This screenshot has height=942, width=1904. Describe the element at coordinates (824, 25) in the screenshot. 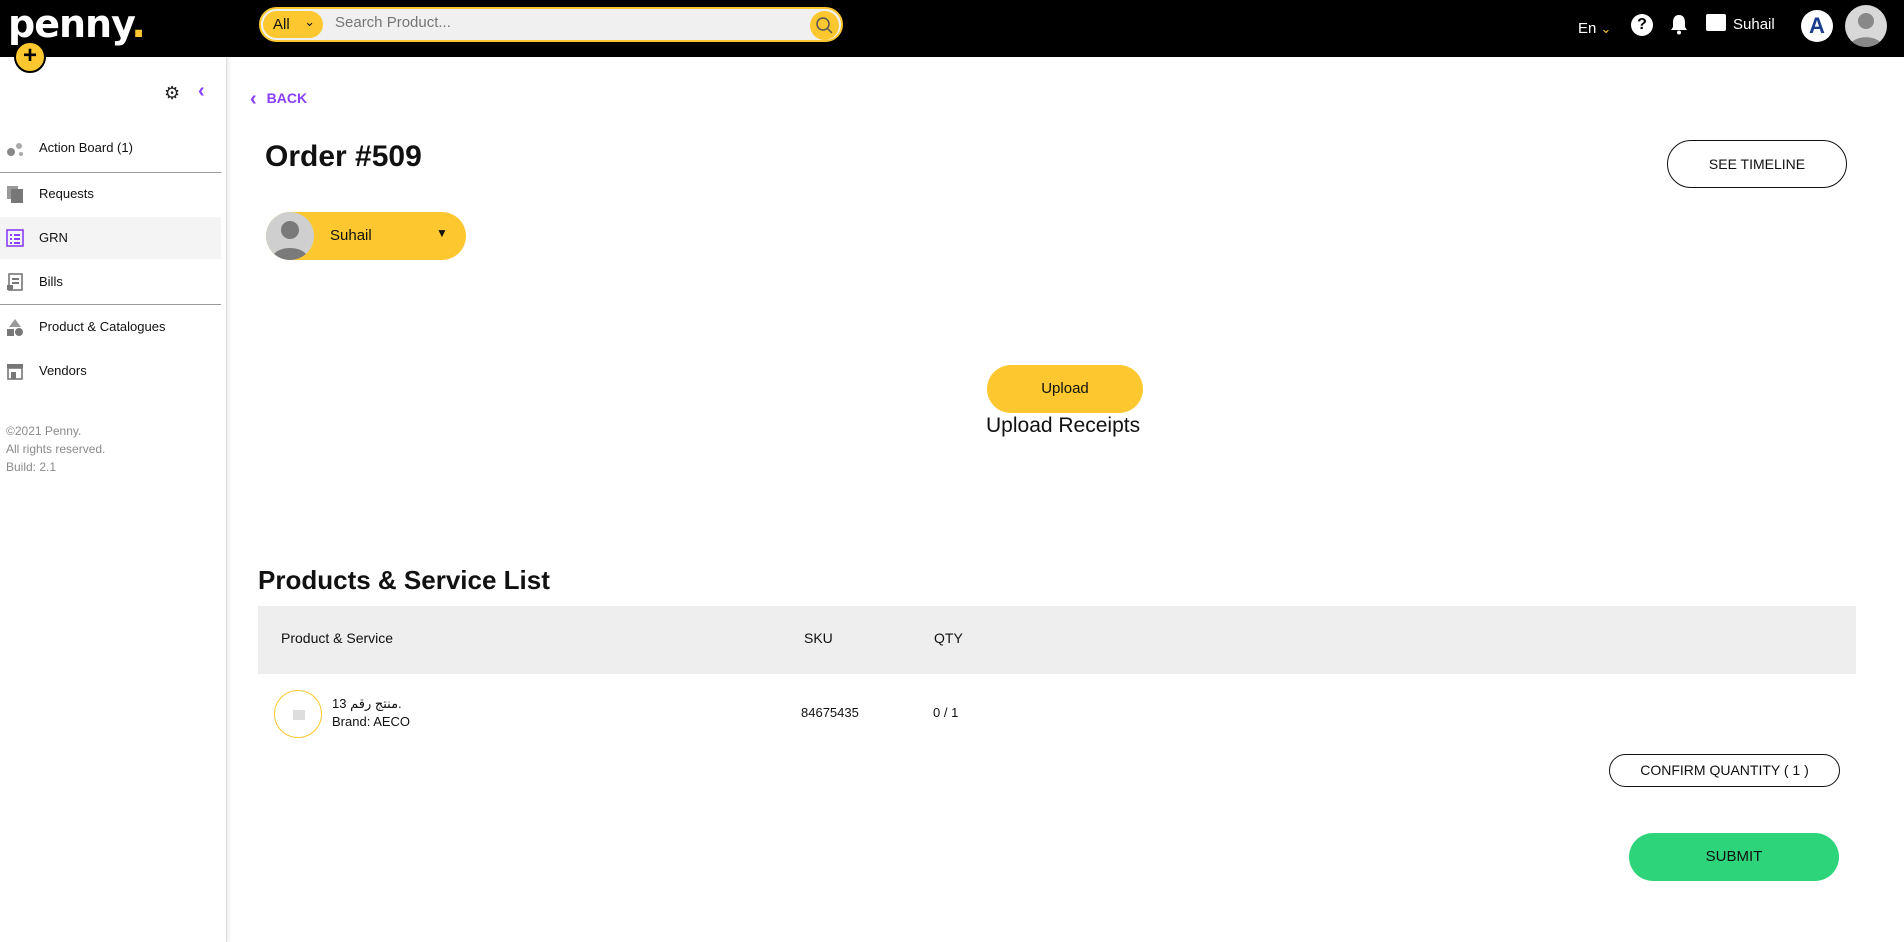

I see `search-icon` at that location.